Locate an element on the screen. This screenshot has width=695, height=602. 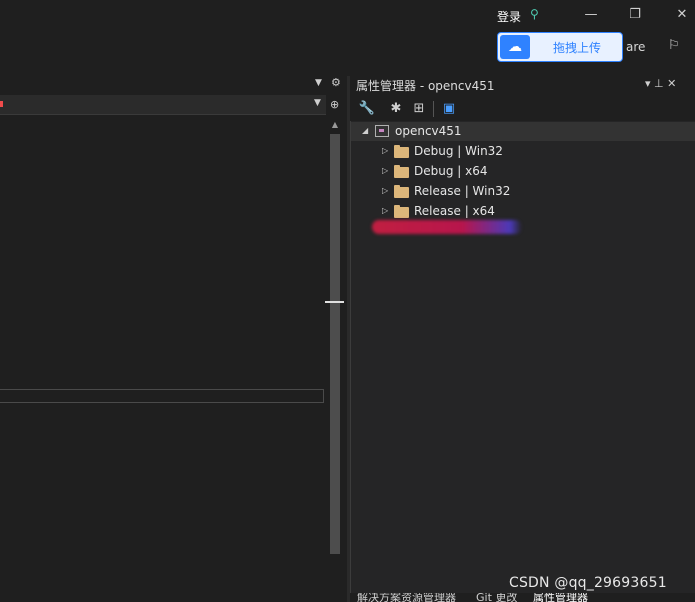
output-box is located at coordinates (162, 396).